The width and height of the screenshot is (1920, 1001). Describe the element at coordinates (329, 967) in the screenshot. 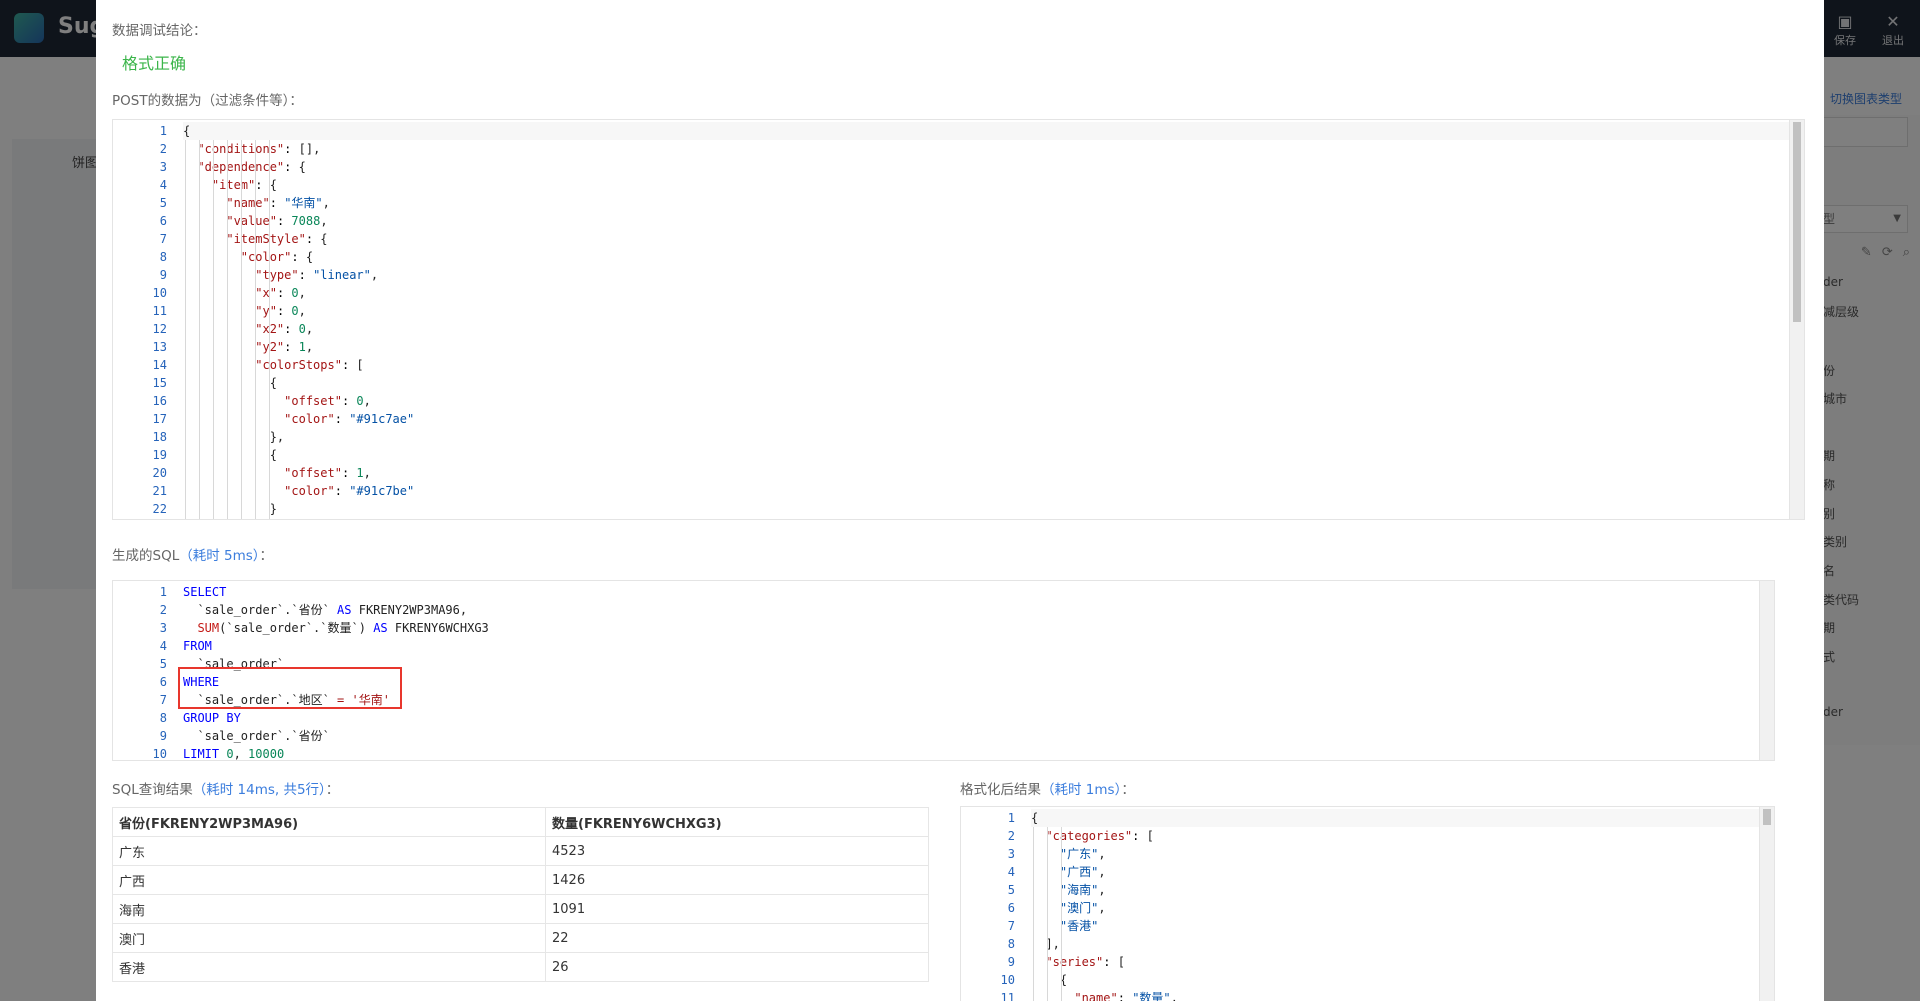

I see `table-cell: 香港` at that location.